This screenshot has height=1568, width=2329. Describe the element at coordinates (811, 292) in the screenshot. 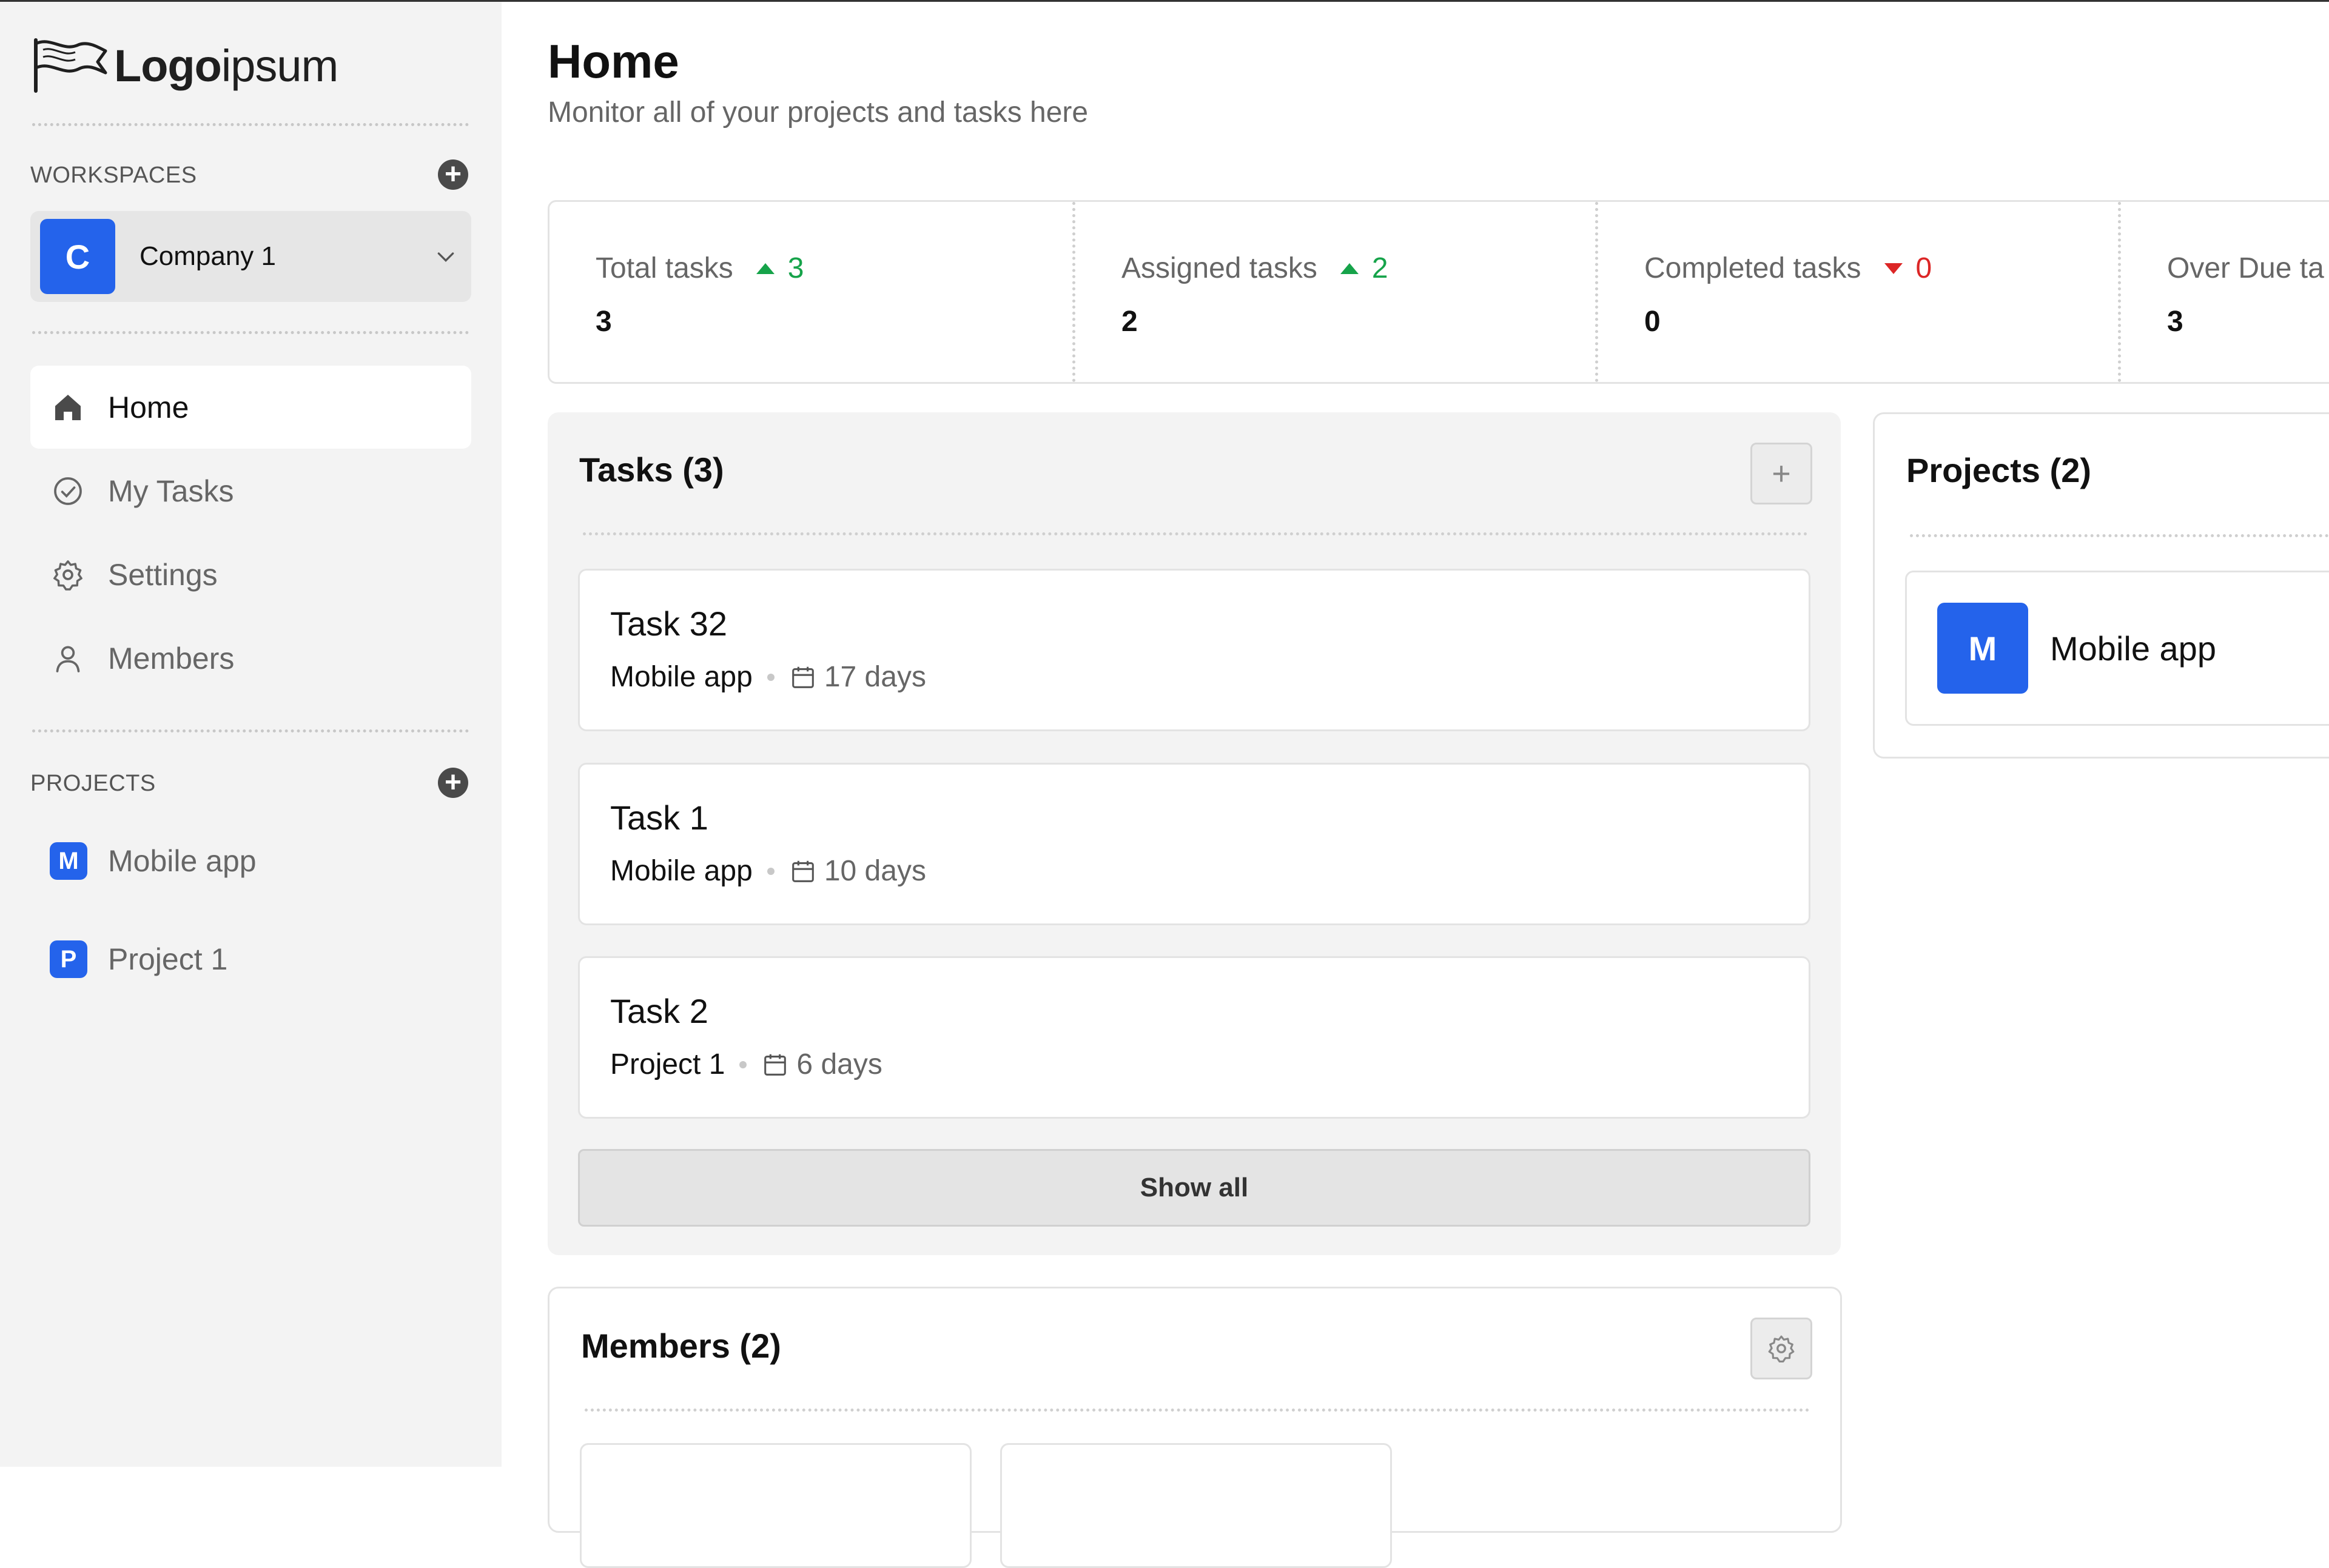

I see `stat-total-tasks: Total tasks 3 3` at that location.